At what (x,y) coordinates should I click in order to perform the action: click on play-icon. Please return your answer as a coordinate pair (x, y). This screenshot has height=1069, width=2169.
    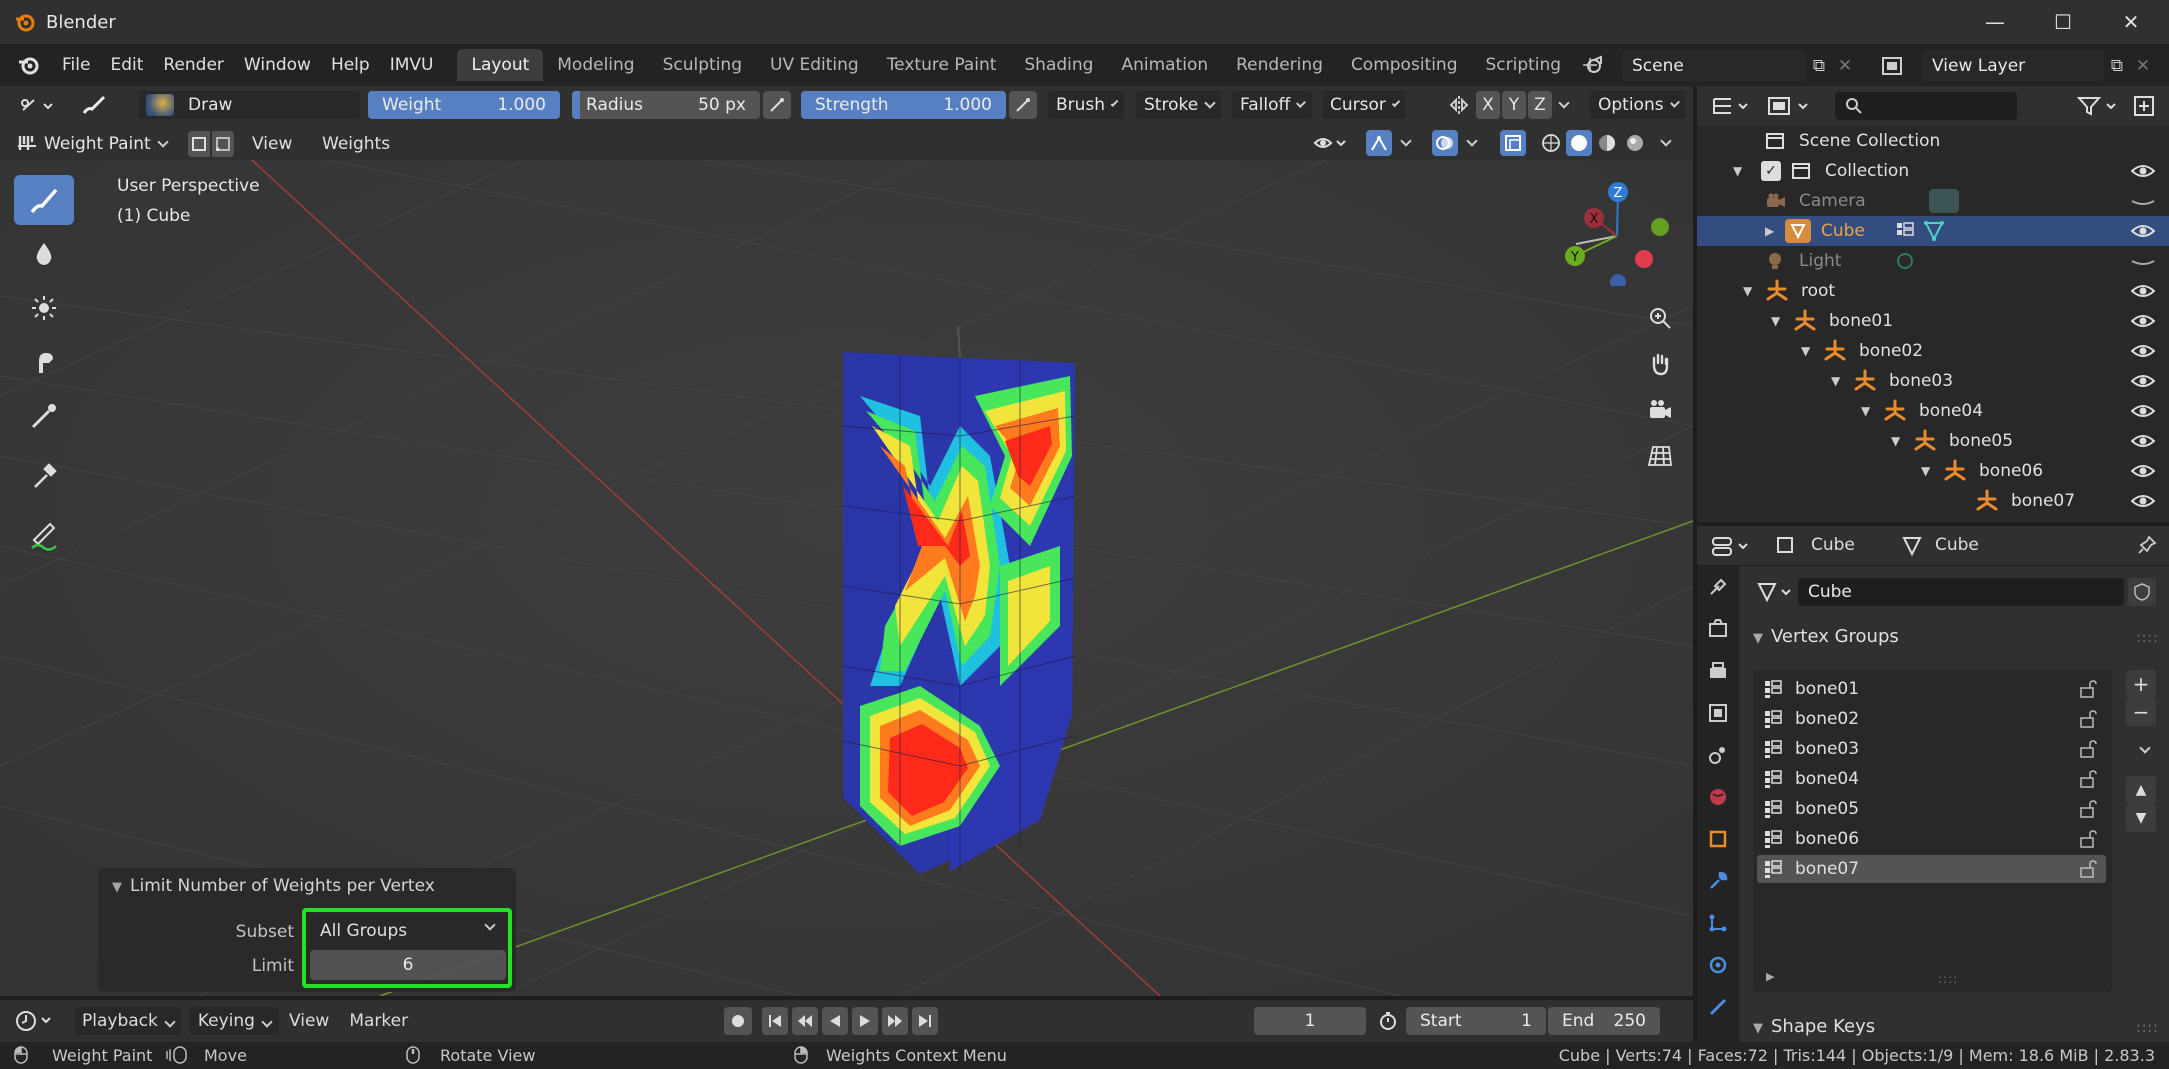
    Looking at the image, I should click on (865, 1021).